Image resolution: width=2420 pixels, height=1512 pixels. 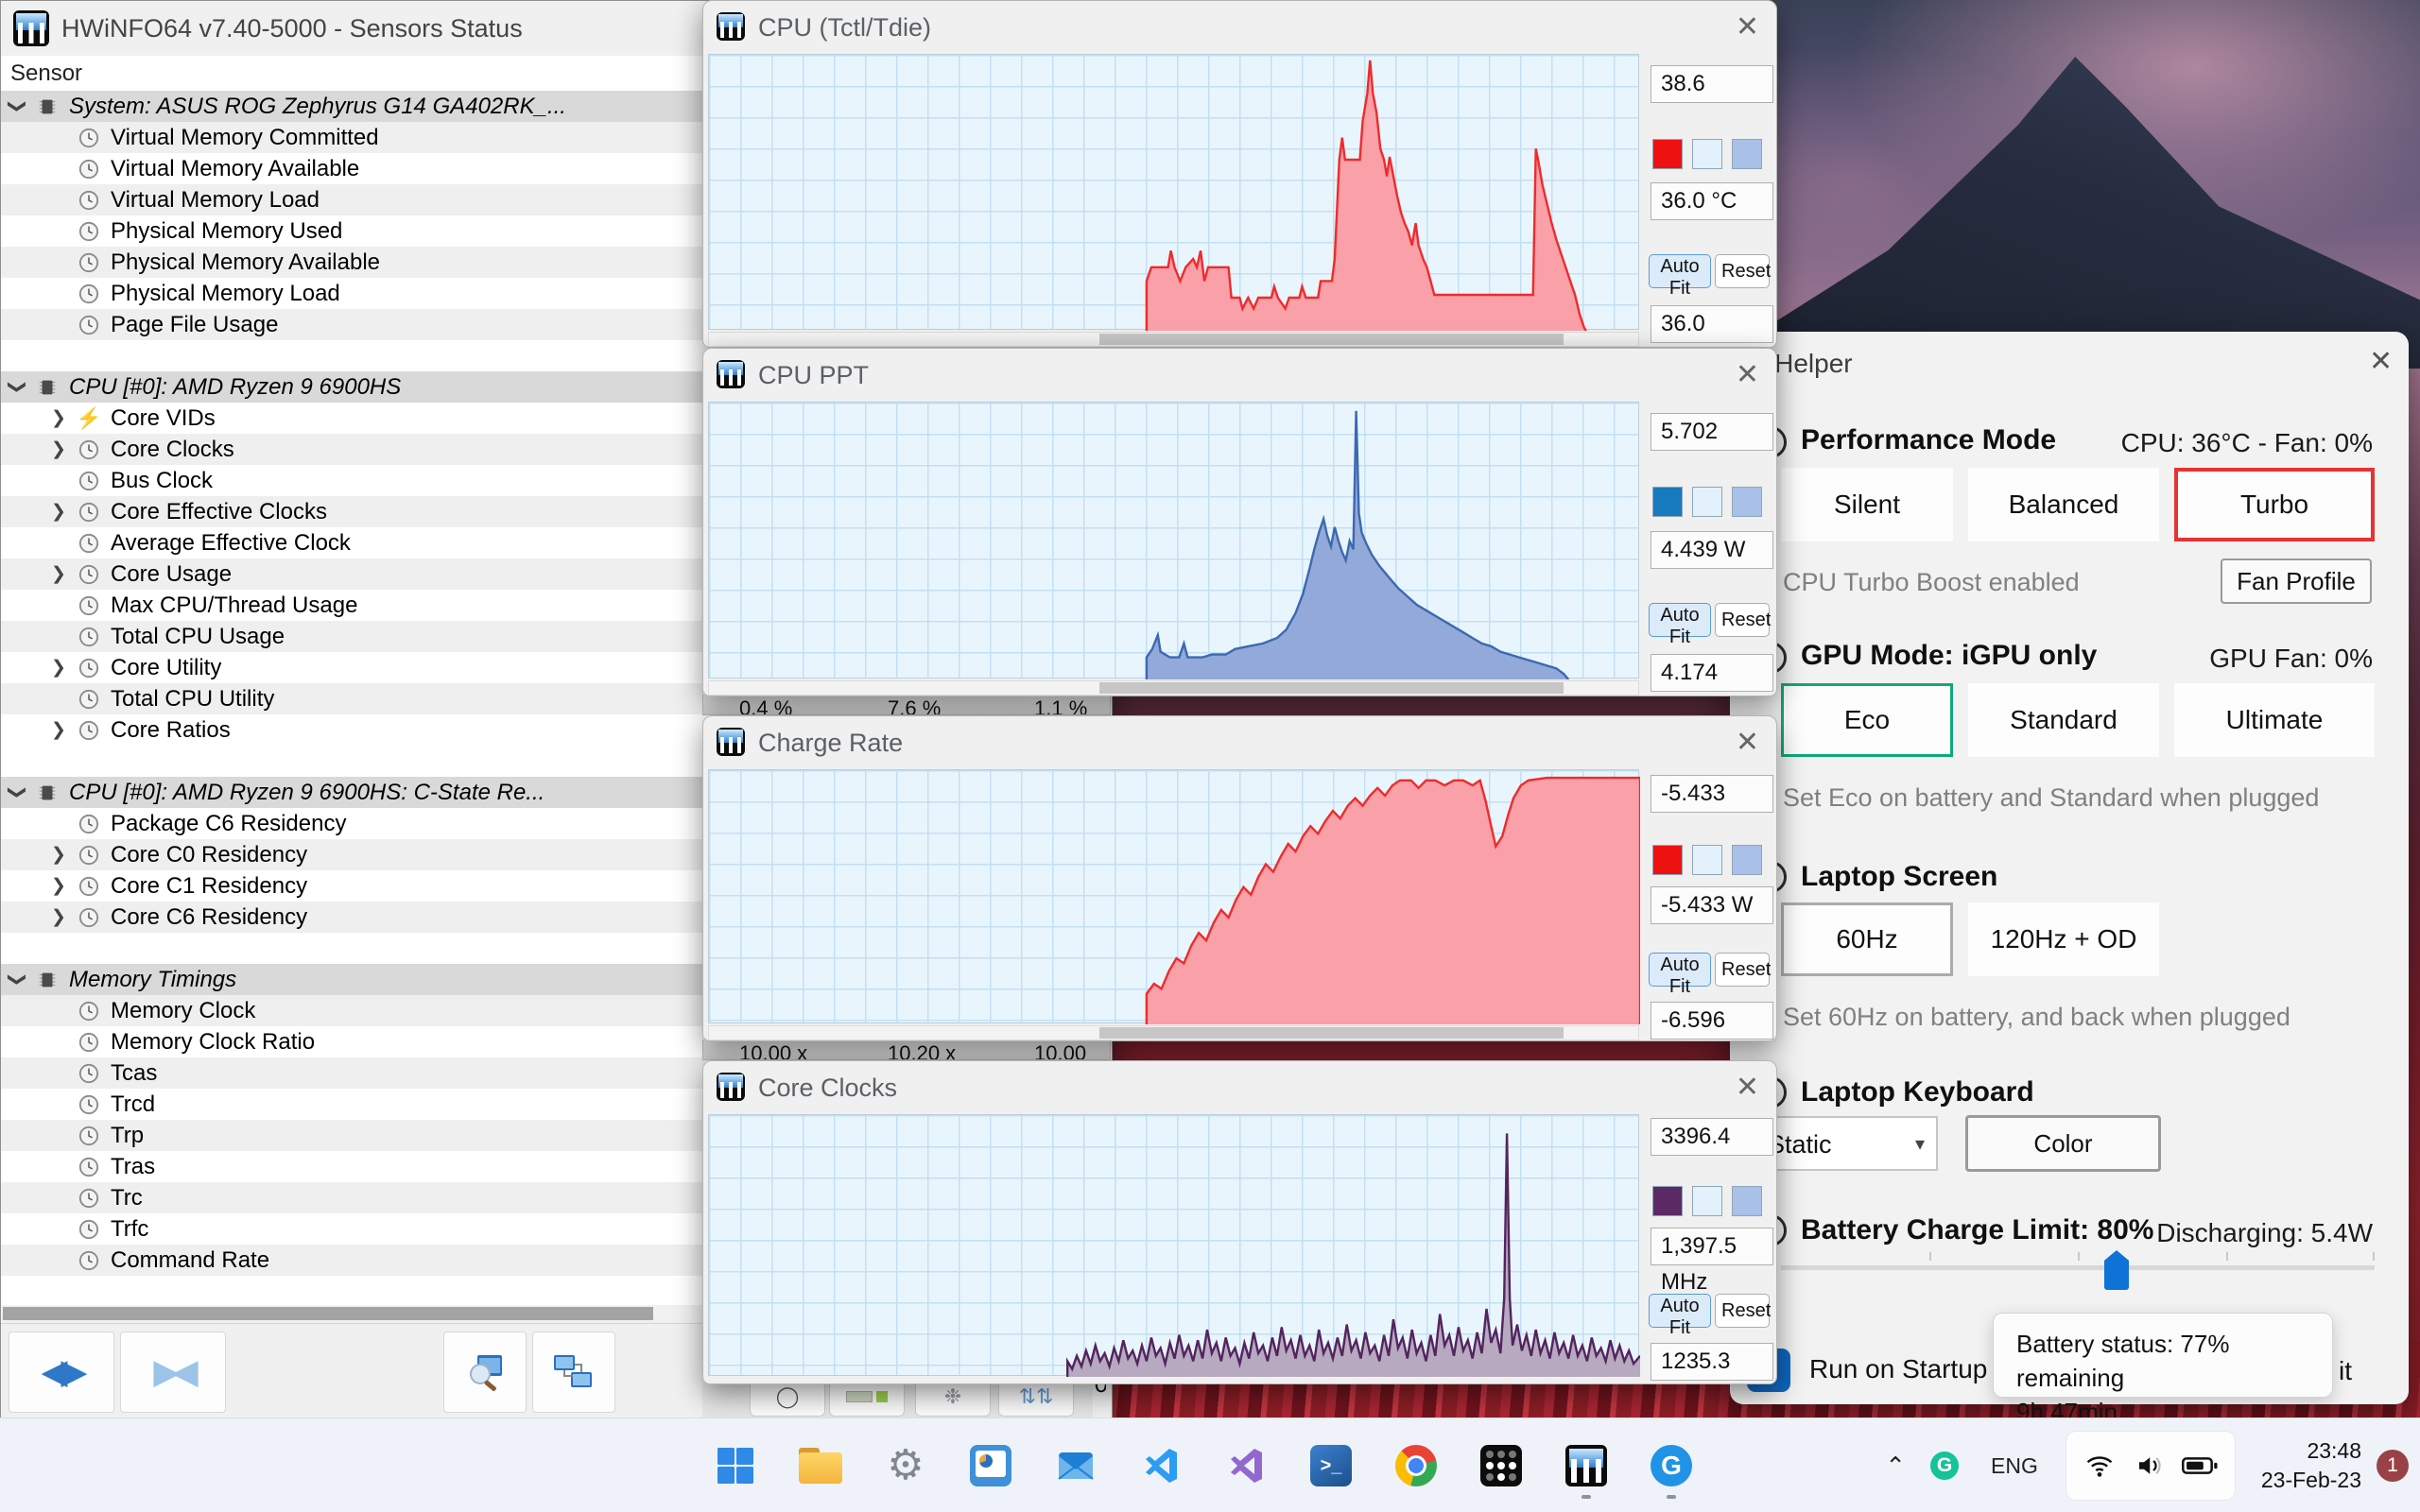 What do you see at coordinates (2063, 504) in the screenshot?
I see `mode-balanced-button: Balanced` at bounding box center [2063, 504].